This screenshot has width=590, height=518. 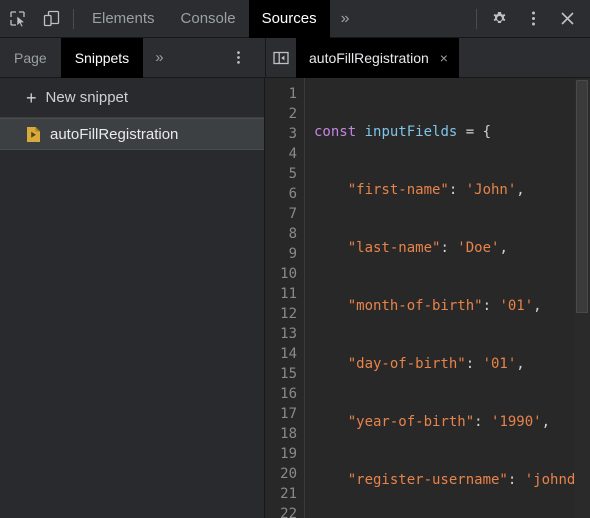 I want to click on editor-tab-label: autoFillRegistration, so click(x=369, y=57).